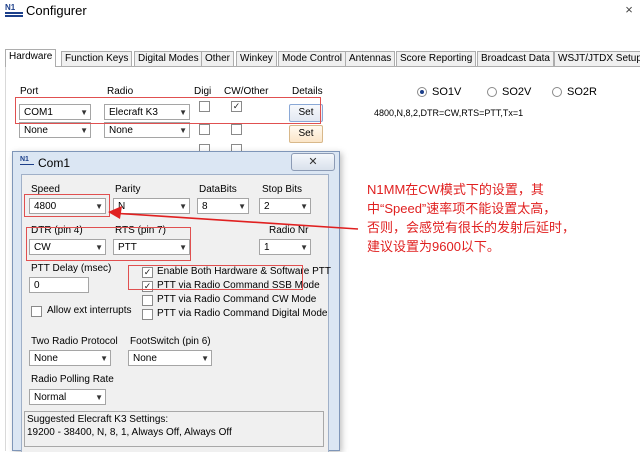  Describe the element at coordinates (312, 58) in the screenshot. I see `tab-mode-control: Mode Control` at that location.